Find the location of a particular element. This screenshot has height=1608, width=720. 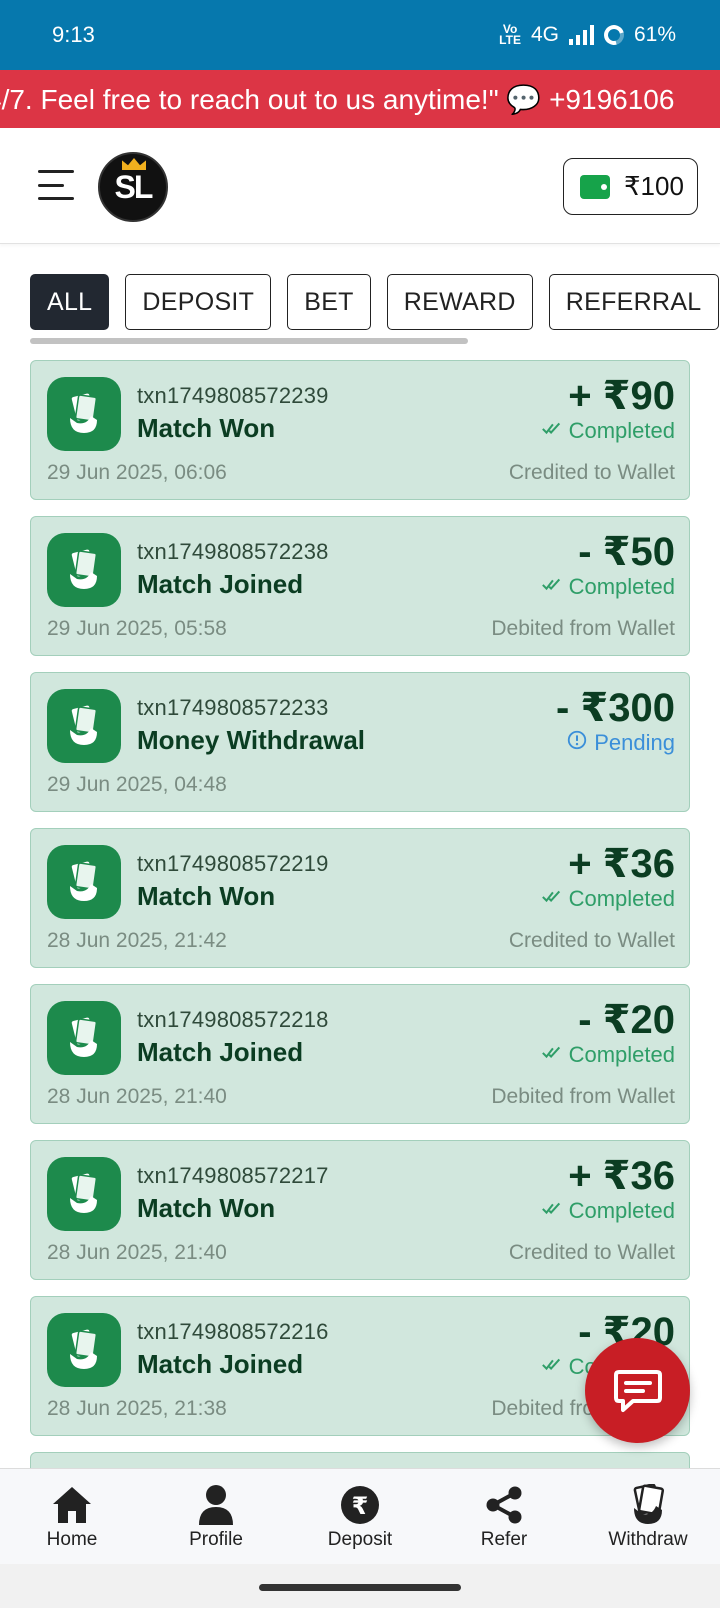

signal-icon is located at coordinates (581, 35).